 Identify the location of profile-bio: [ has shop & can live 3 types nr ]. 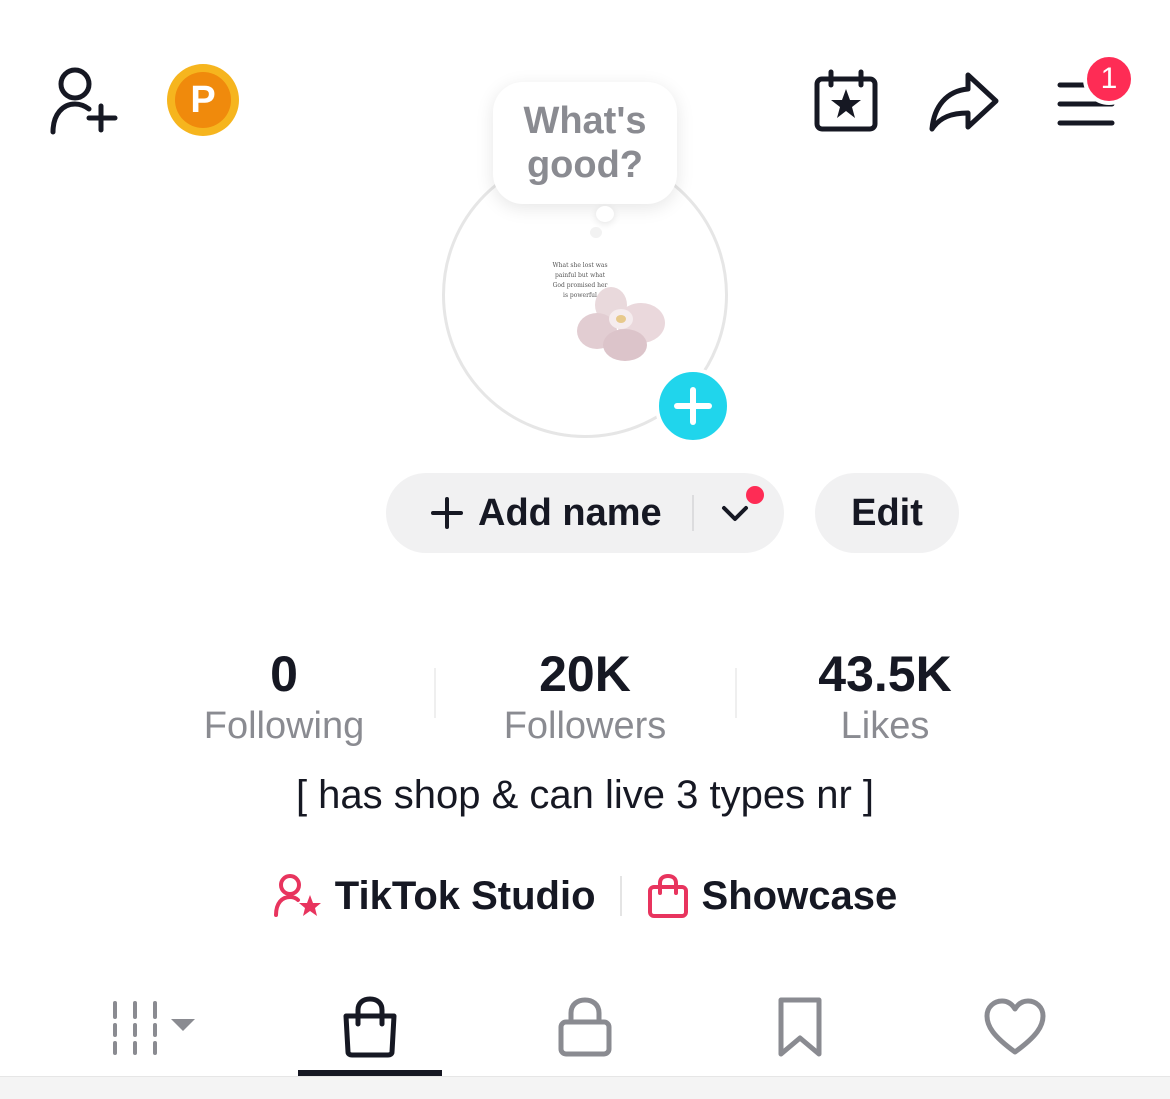
(585, 795).